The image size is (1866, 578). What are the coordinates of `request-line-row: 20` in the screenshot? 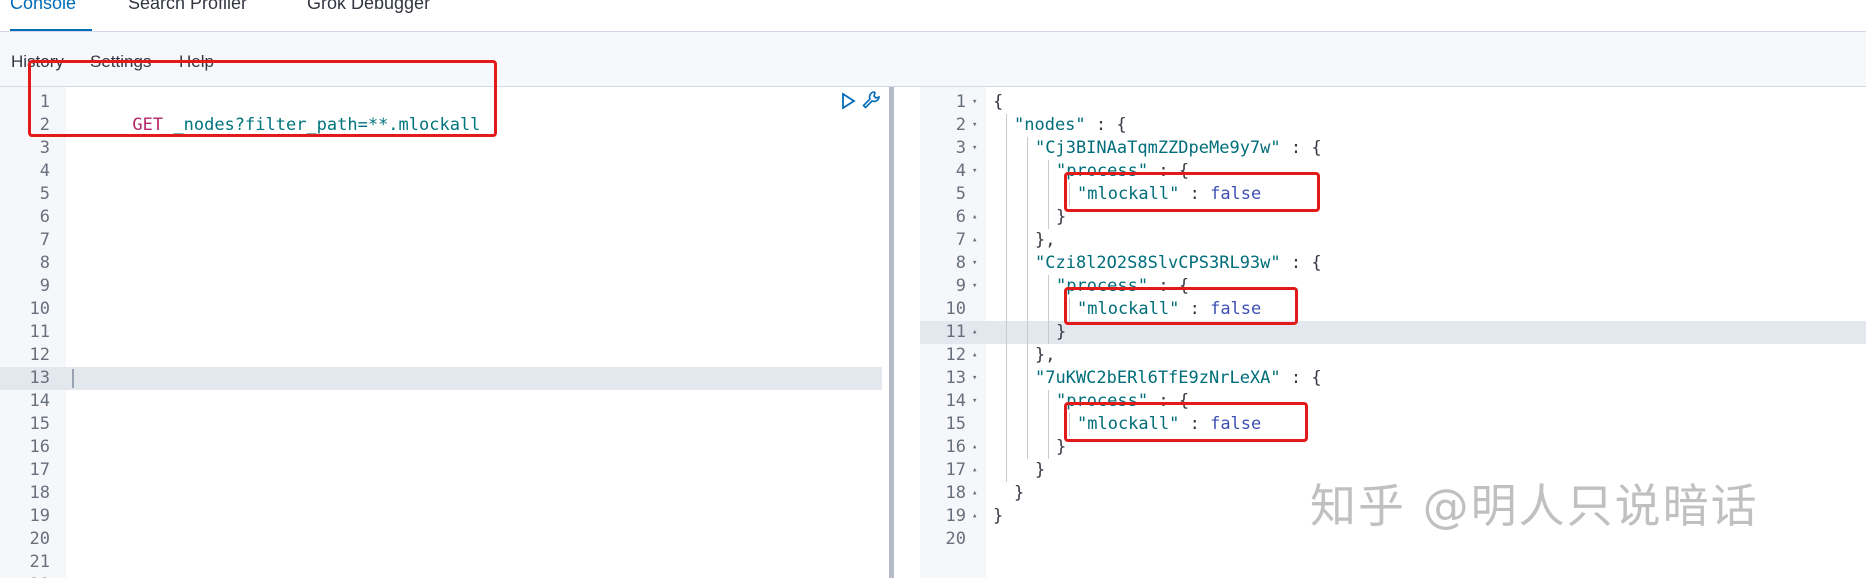 It's located at (441, 539).